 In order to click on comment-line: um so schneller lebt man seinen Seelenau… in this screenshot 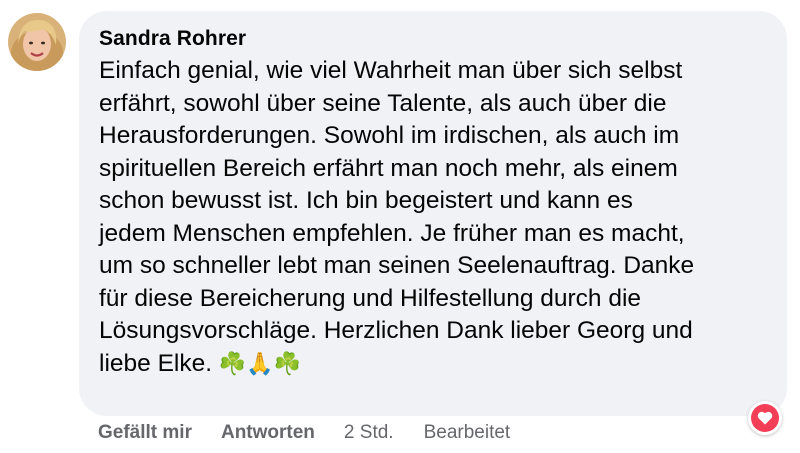, I will do `click(397, 265)`.